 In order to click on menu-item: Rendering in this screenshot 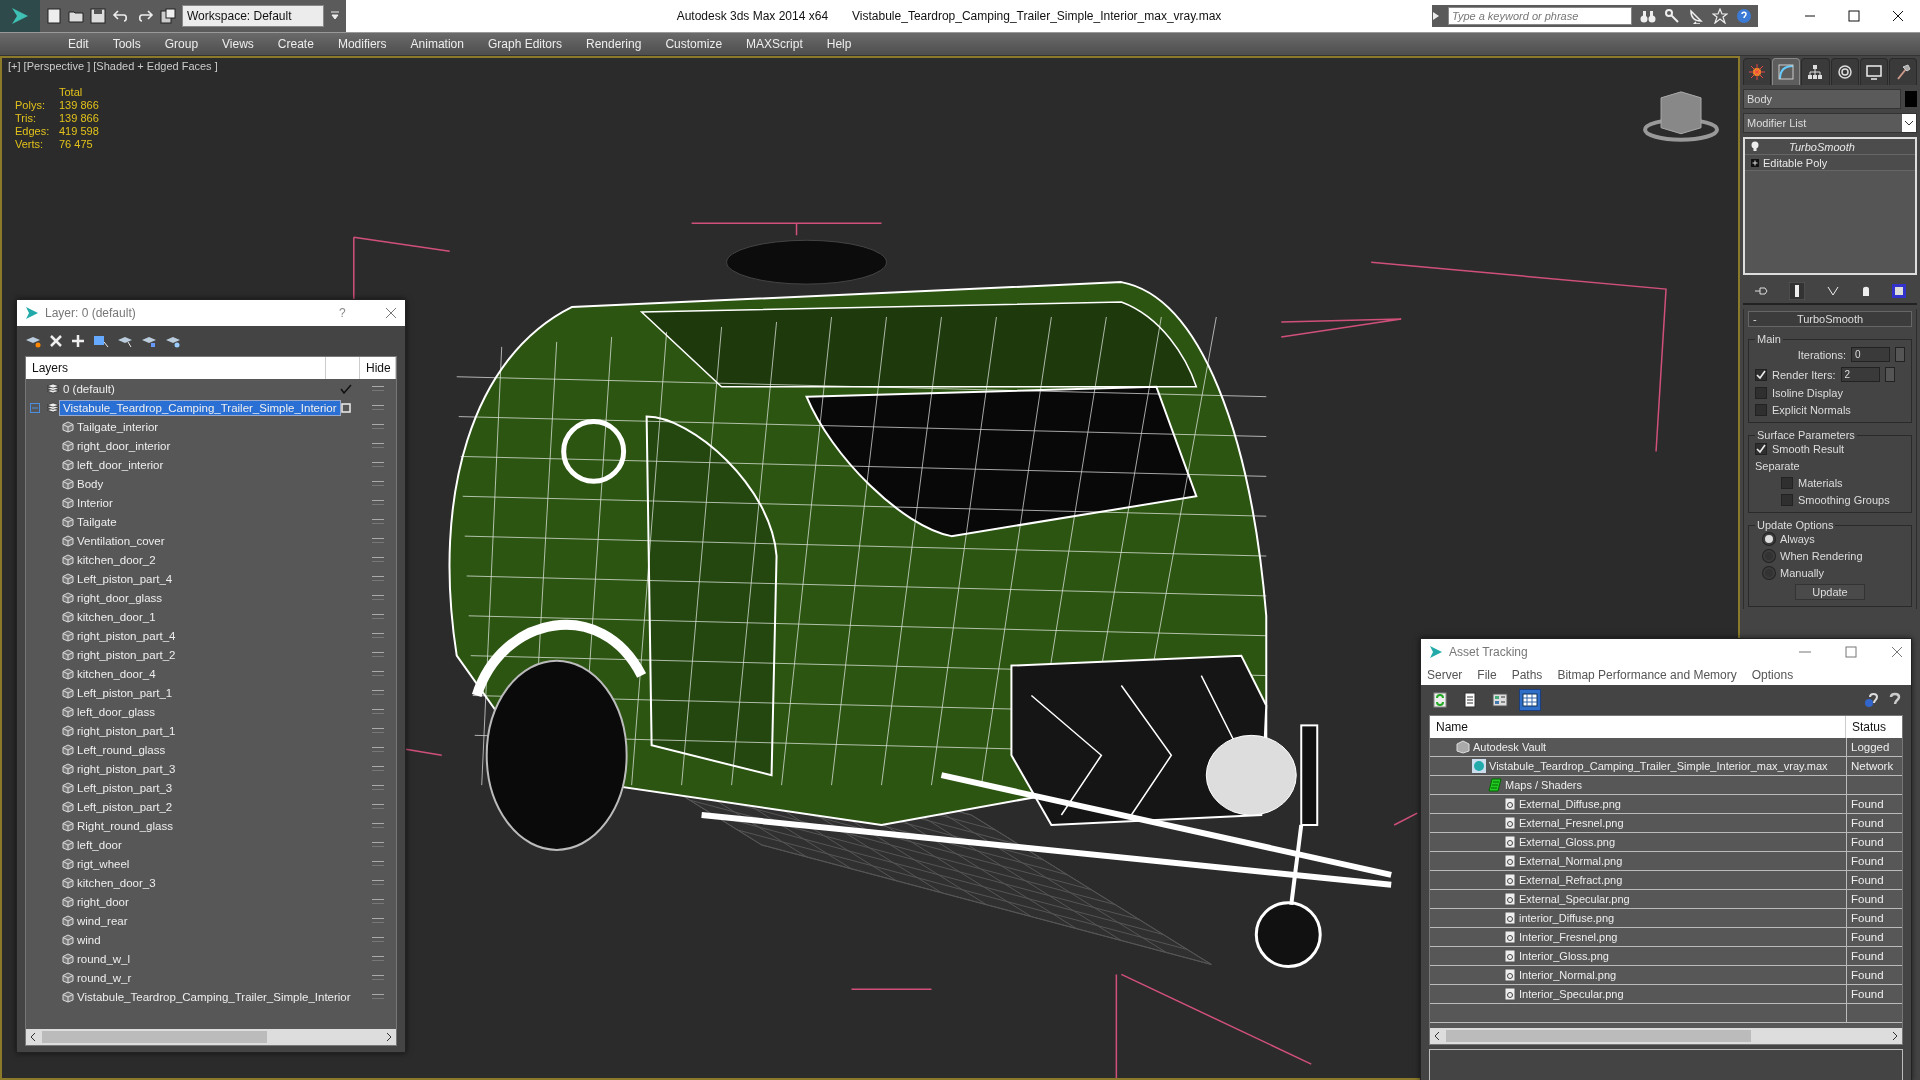, I will do `click(614, 44)`.